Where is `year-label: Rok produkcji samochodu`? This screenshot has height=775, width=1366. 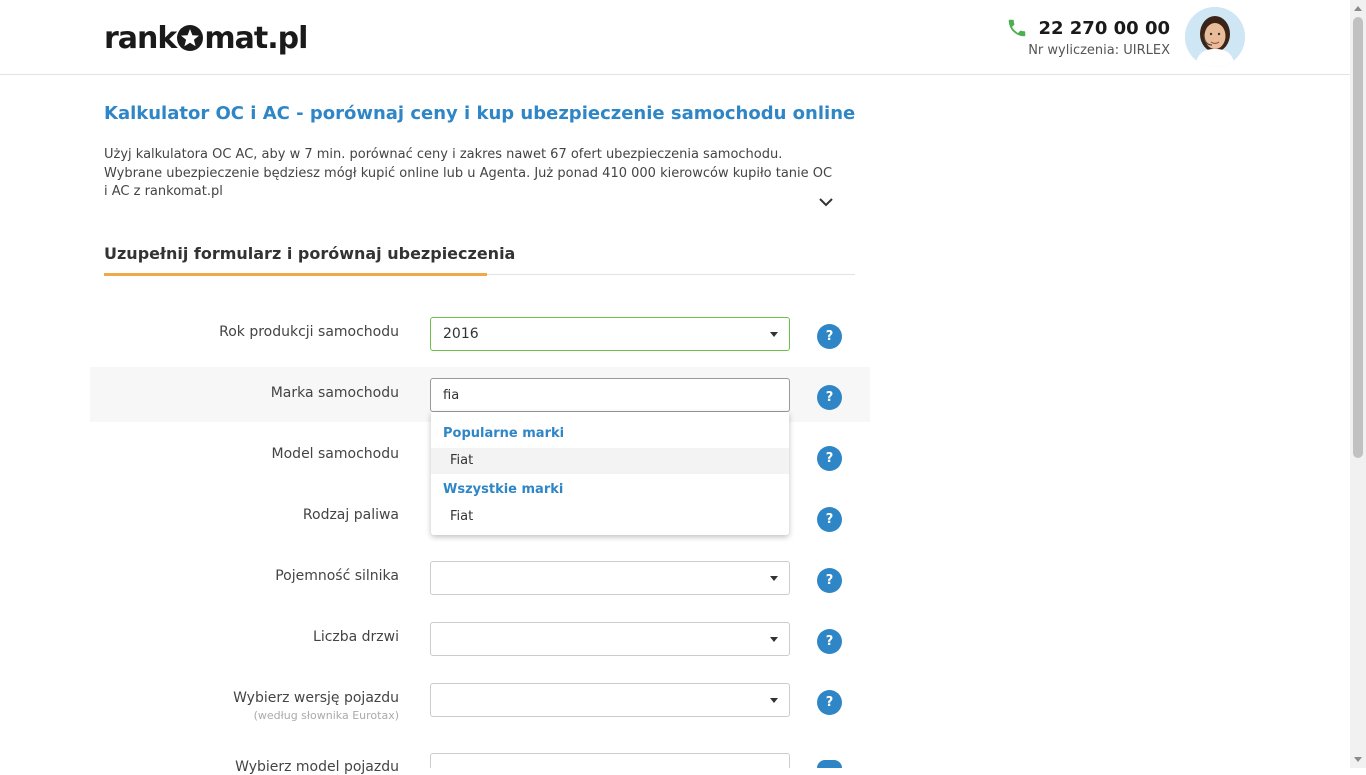 year-label: Rok produkcji samochodu is located at coordinates (309, 332).